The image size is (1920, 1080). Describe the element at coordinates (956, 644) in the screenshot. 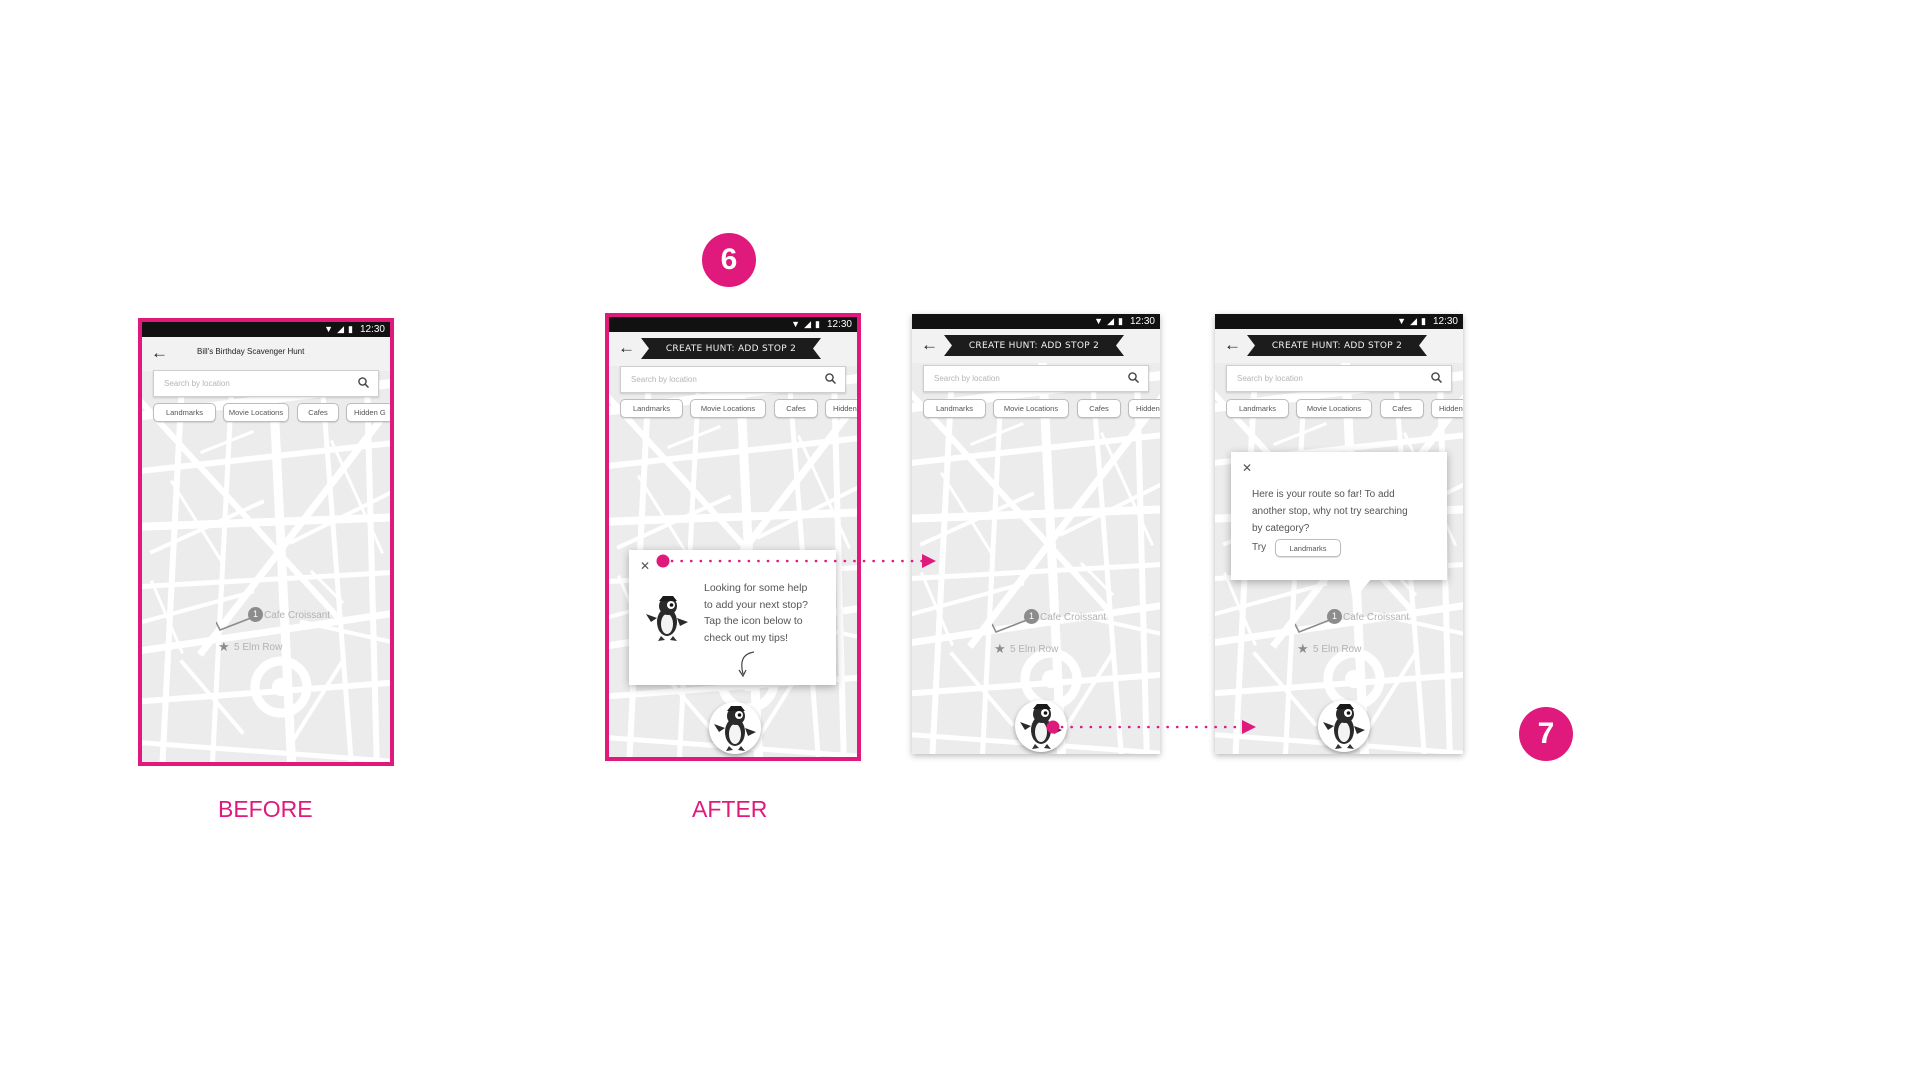

I see `flow-connectors` at that location.